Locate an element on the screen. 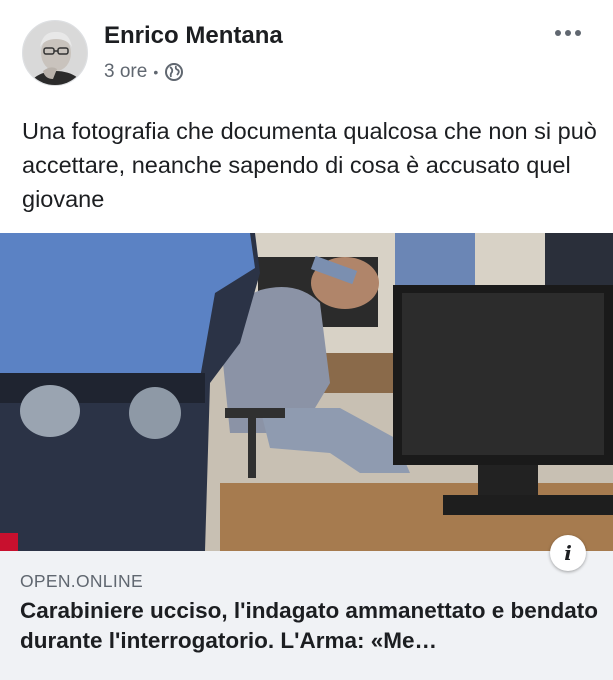 The height and width of the screenshot is (680, 613). post-meta: 3 ore • is located at coordinates (144, 72).